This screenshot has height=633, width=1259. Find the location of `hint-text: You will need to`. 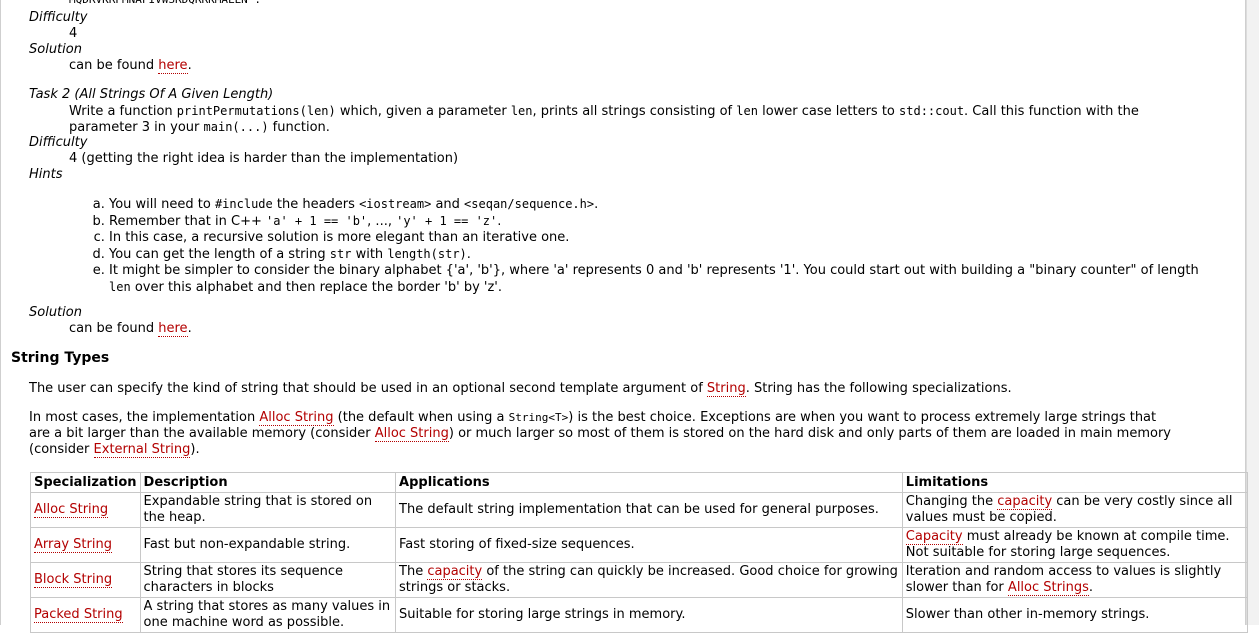

hint-text: You will need to is located at coordinates (162, 204).